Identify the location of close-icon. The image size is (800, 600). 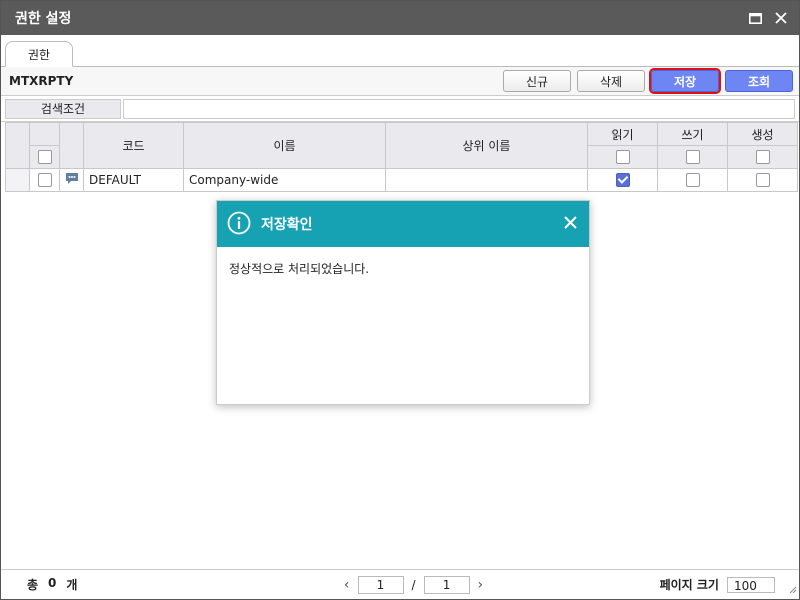
(781, 18).